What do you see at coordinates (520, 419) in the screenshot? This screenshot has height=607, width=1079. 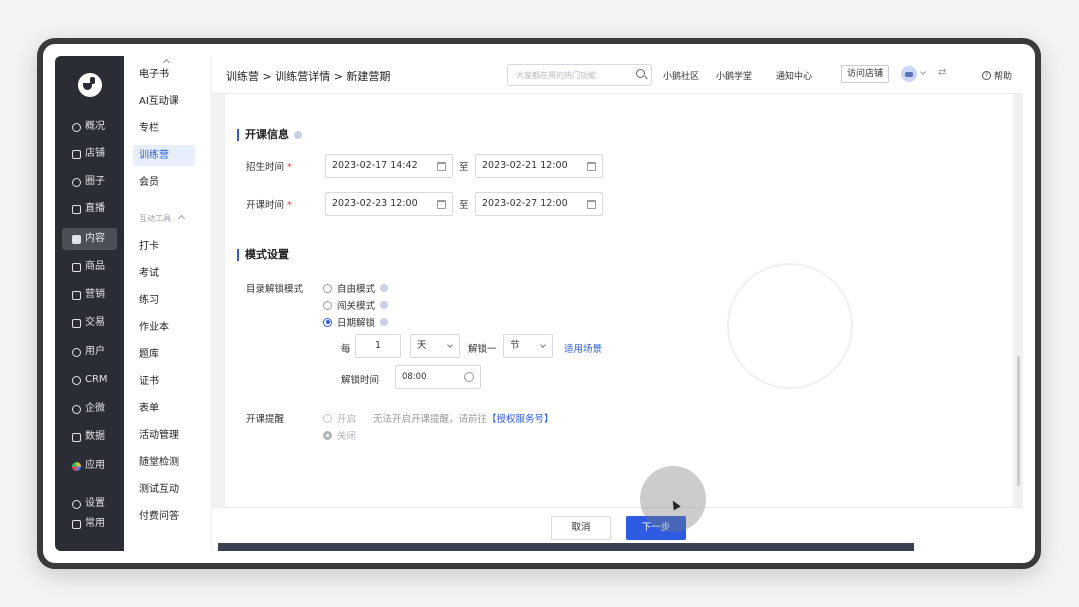 I see `authorize-service-link: 【授权服务号】` at bounding box center [520, 419].